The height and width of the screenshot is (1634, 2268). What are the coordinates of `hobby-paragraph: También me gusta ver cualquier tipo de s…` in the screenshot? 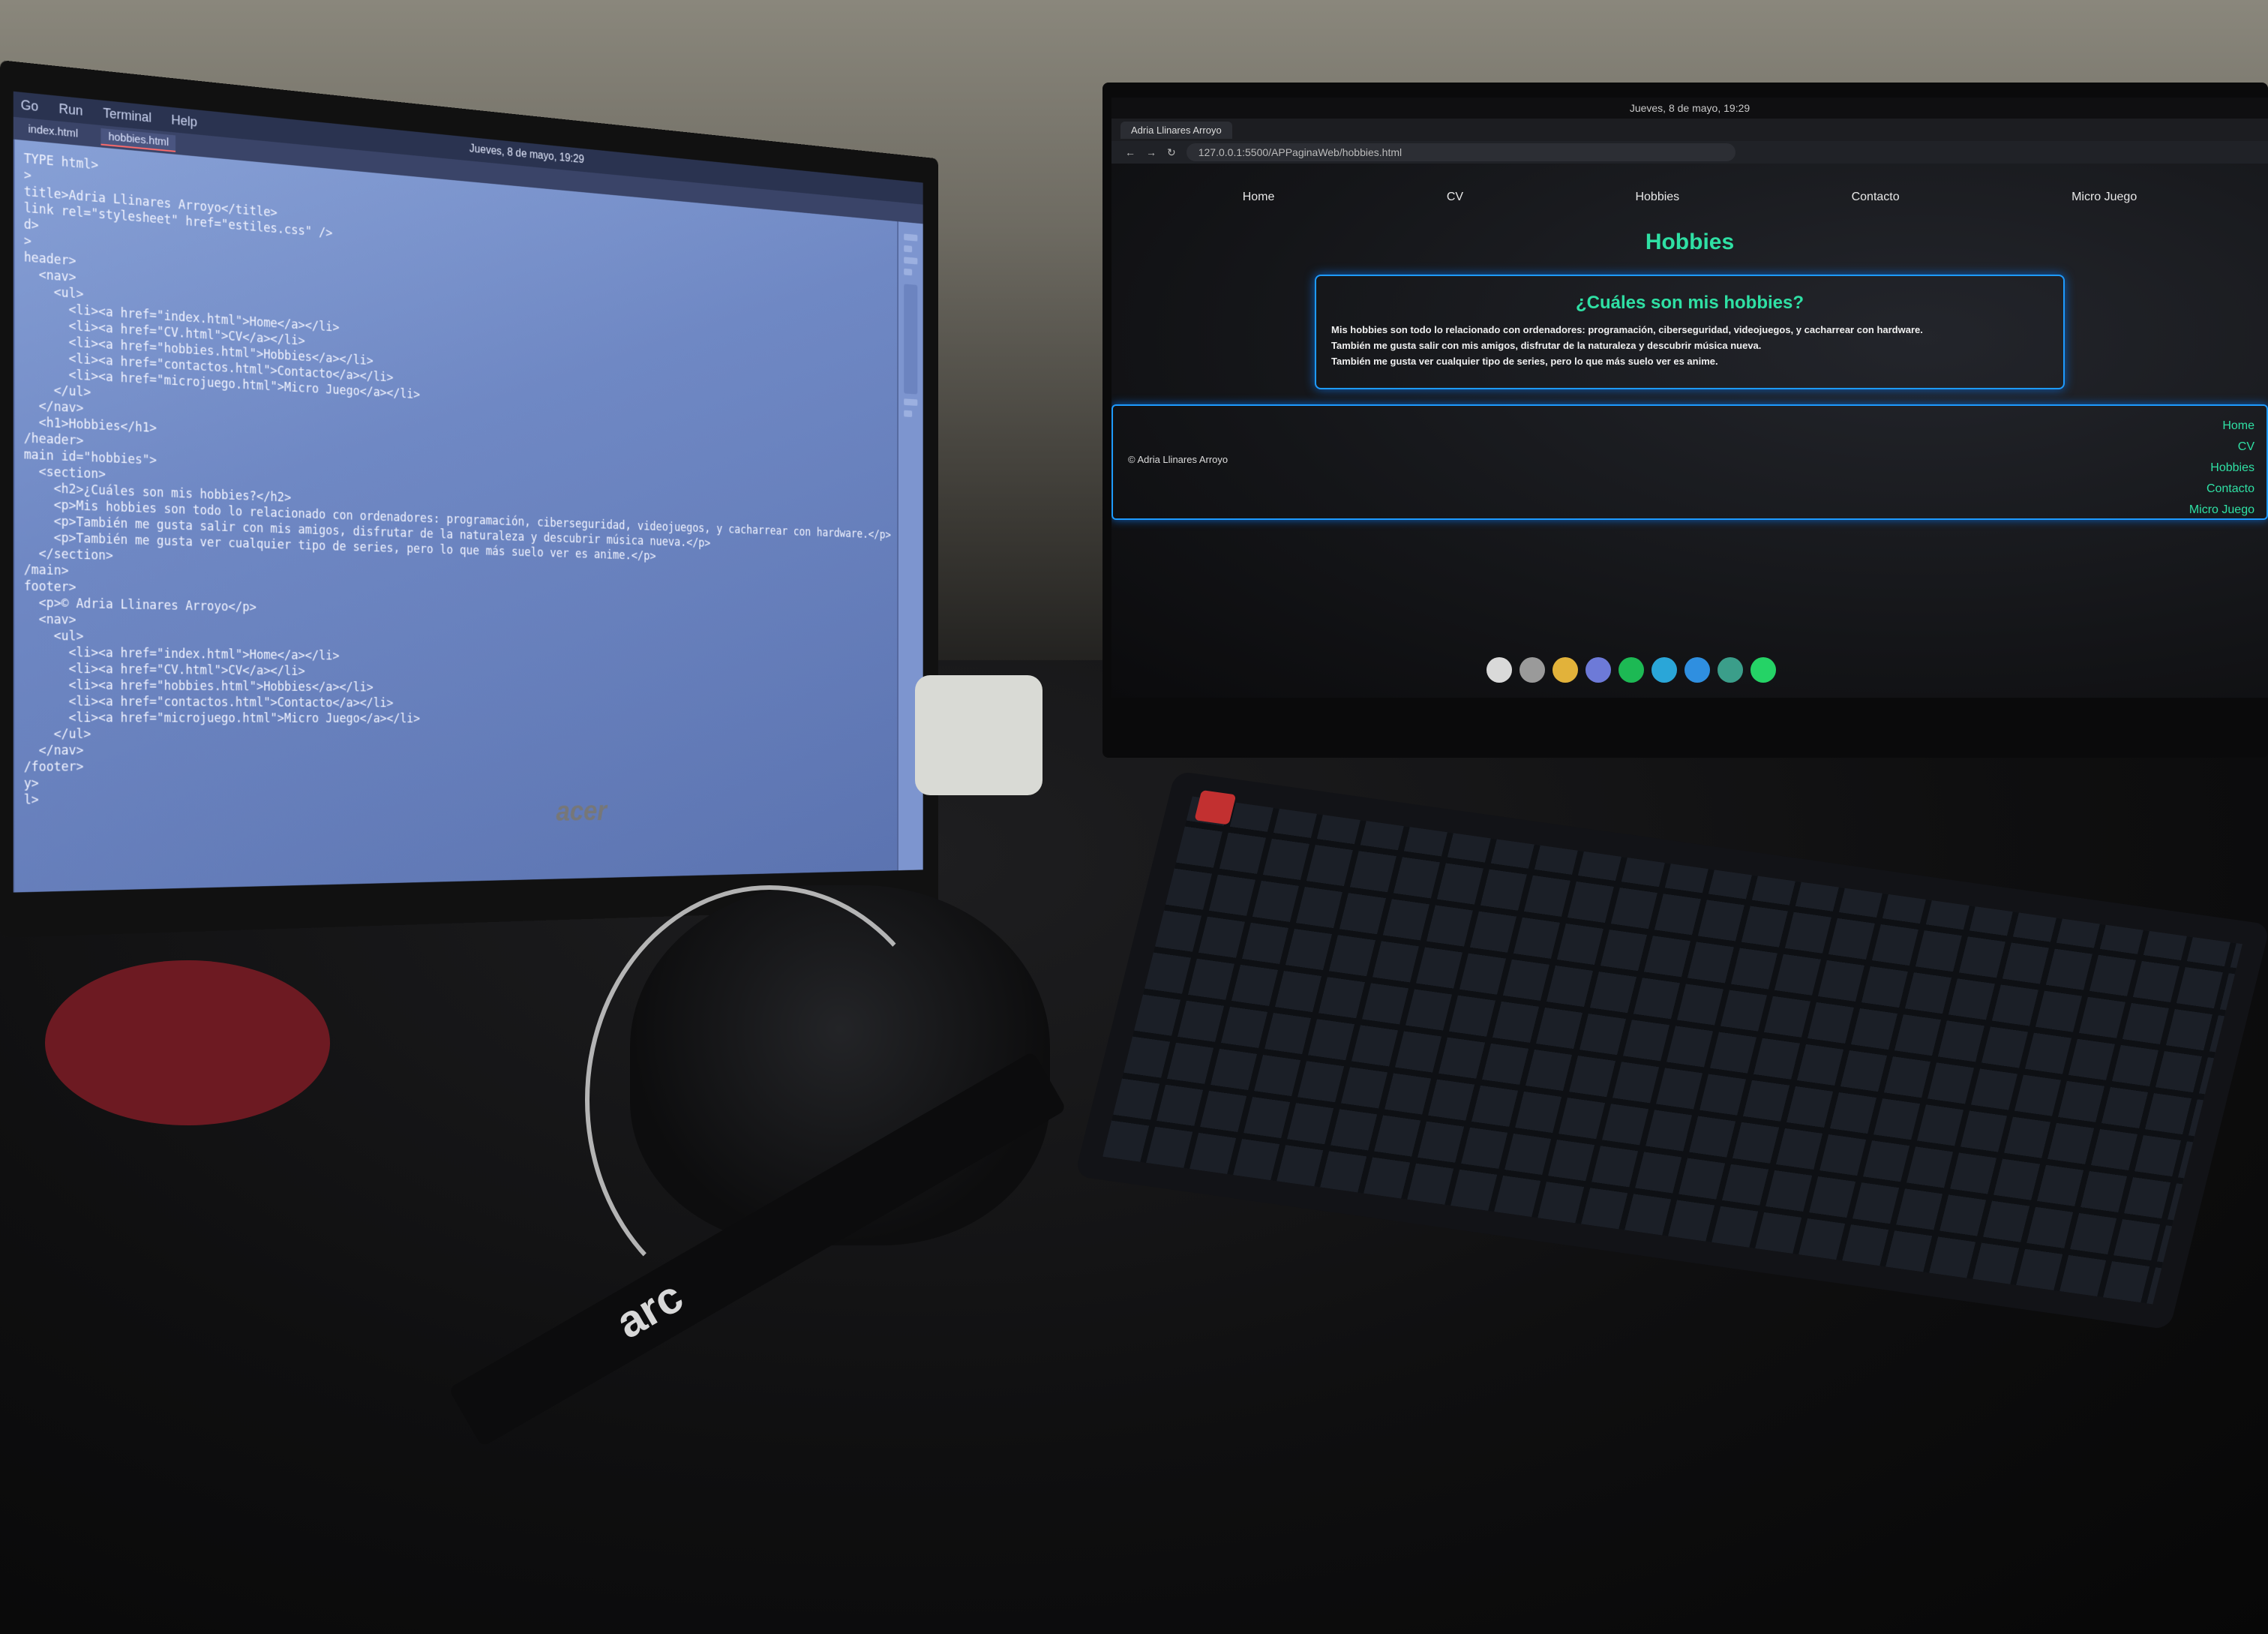 It's located at (1524, 361).